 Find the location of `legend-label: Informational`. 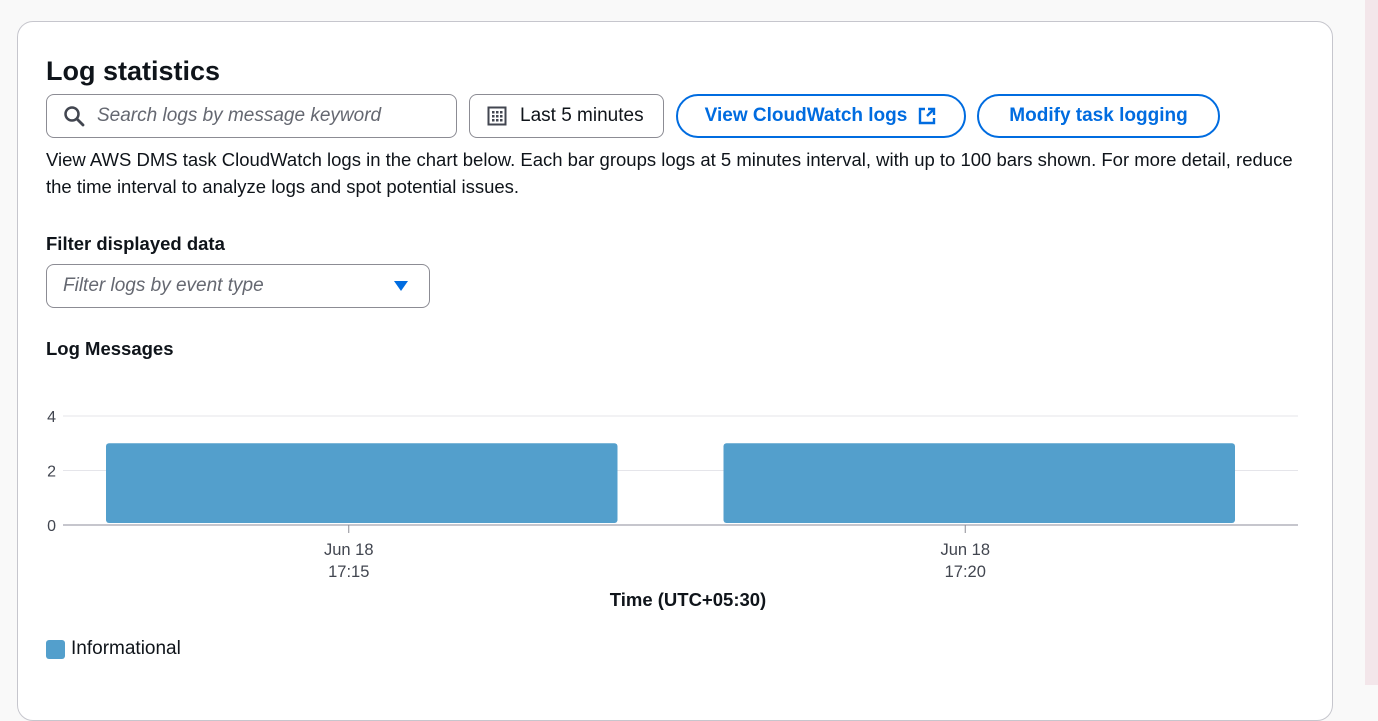

legend-label: Informational is located at coordinates (126, 648).